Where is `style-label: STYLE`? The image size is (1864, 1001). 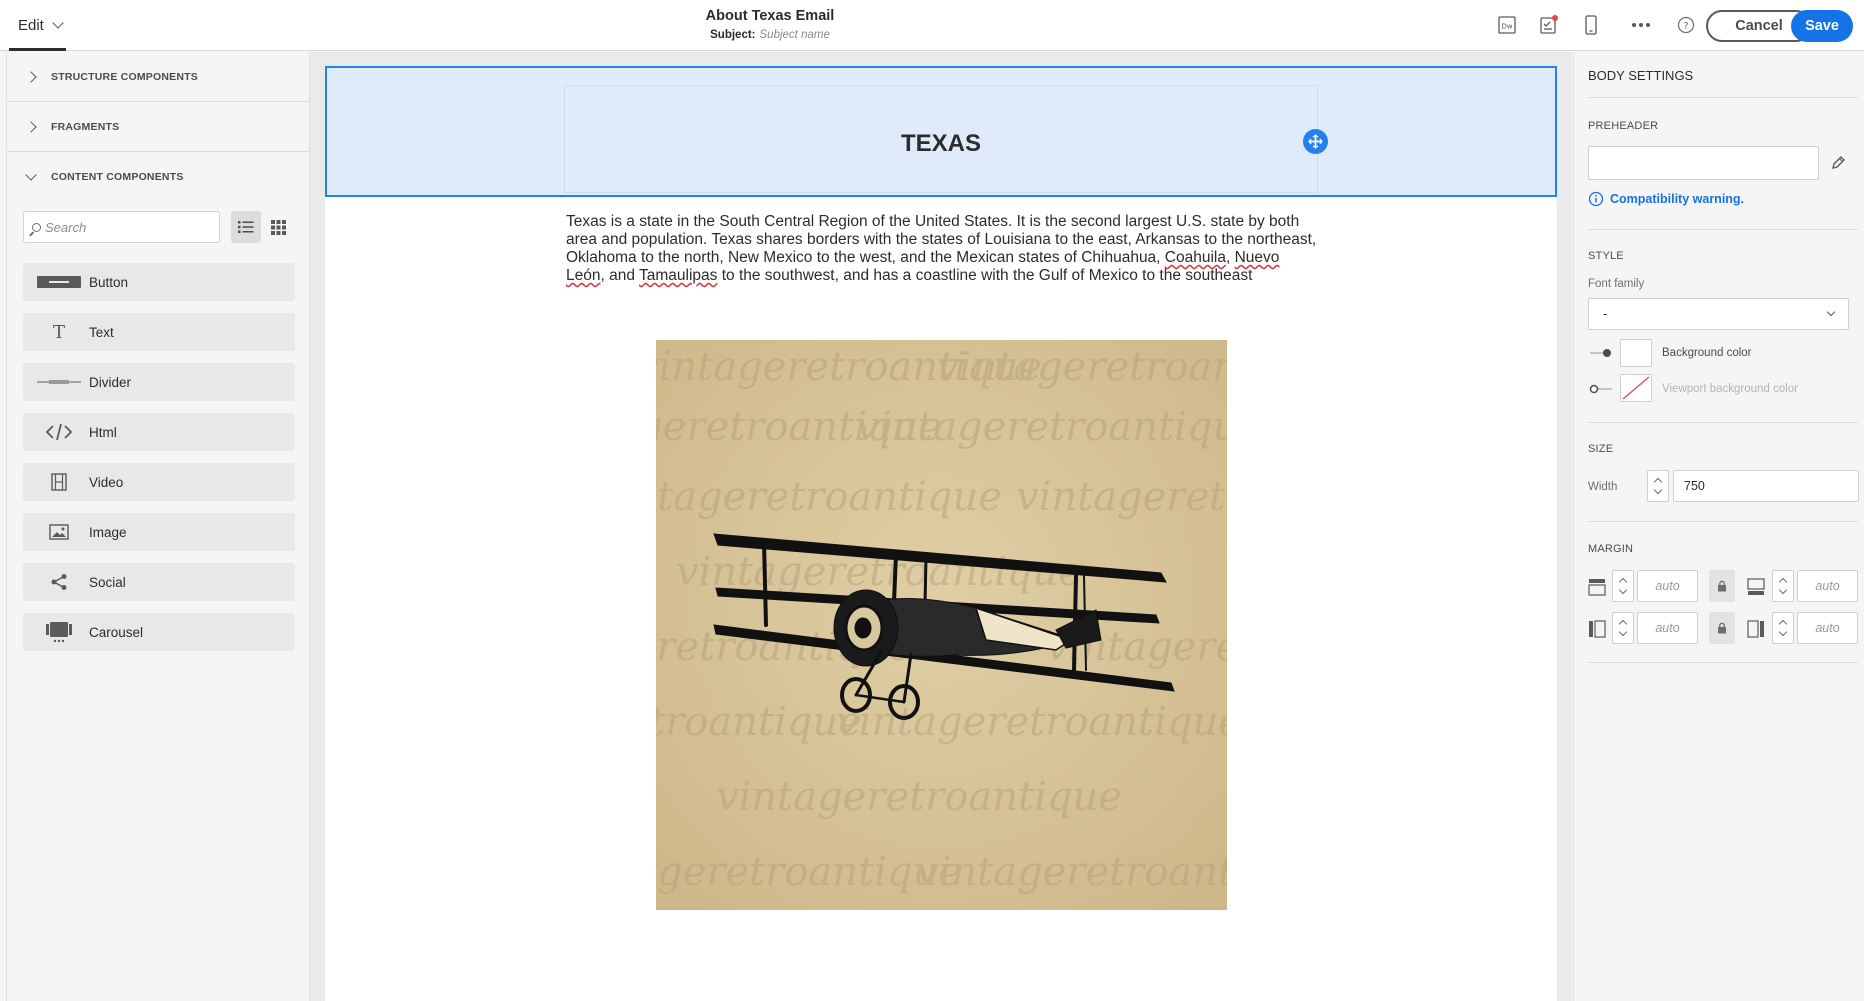
style-label: STYLE is located at coordinates (1606, 256).